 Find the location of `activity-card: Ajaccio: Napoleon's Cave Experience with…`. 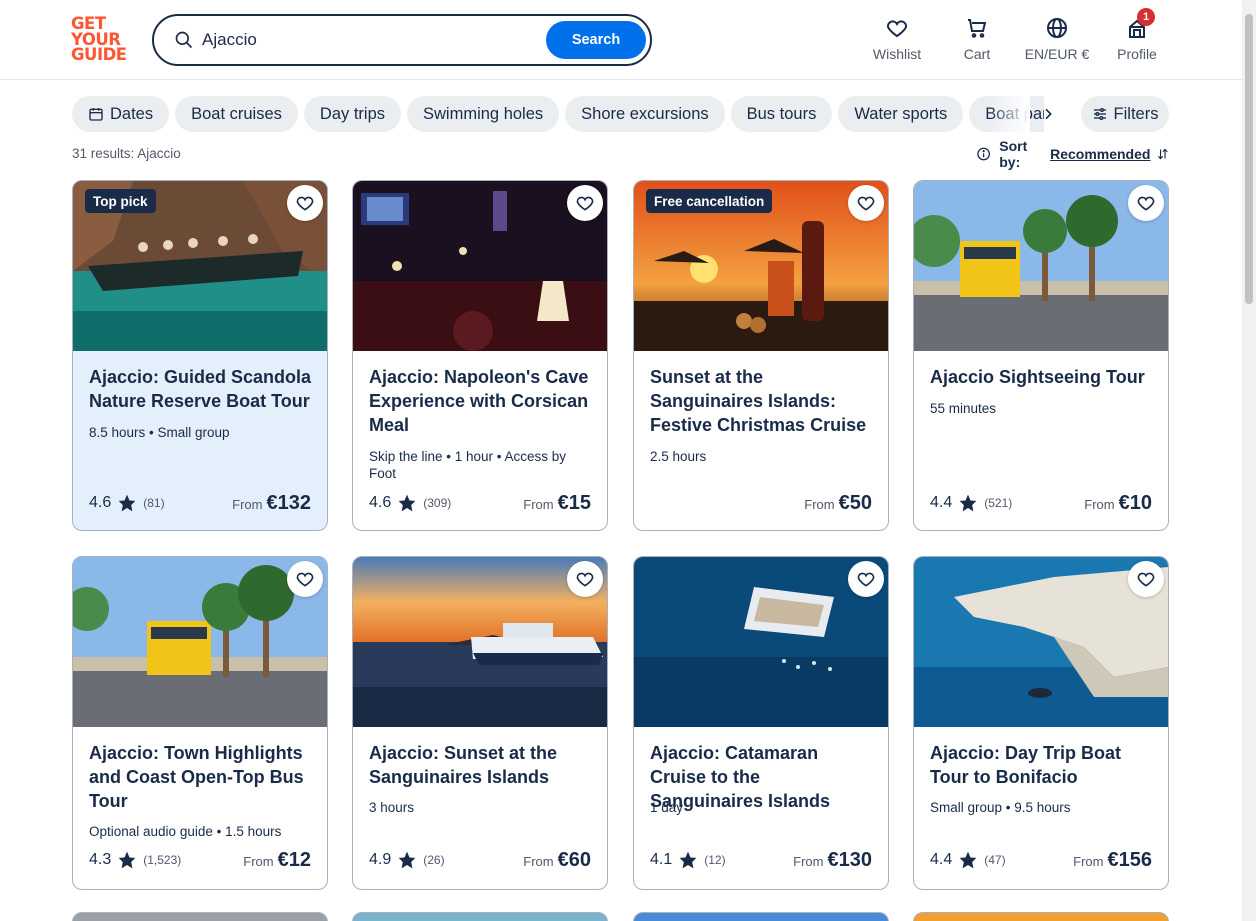

activity-card: Ajaccio: Napoleon's Cave Experience with… is located at coordinates (480, 355).